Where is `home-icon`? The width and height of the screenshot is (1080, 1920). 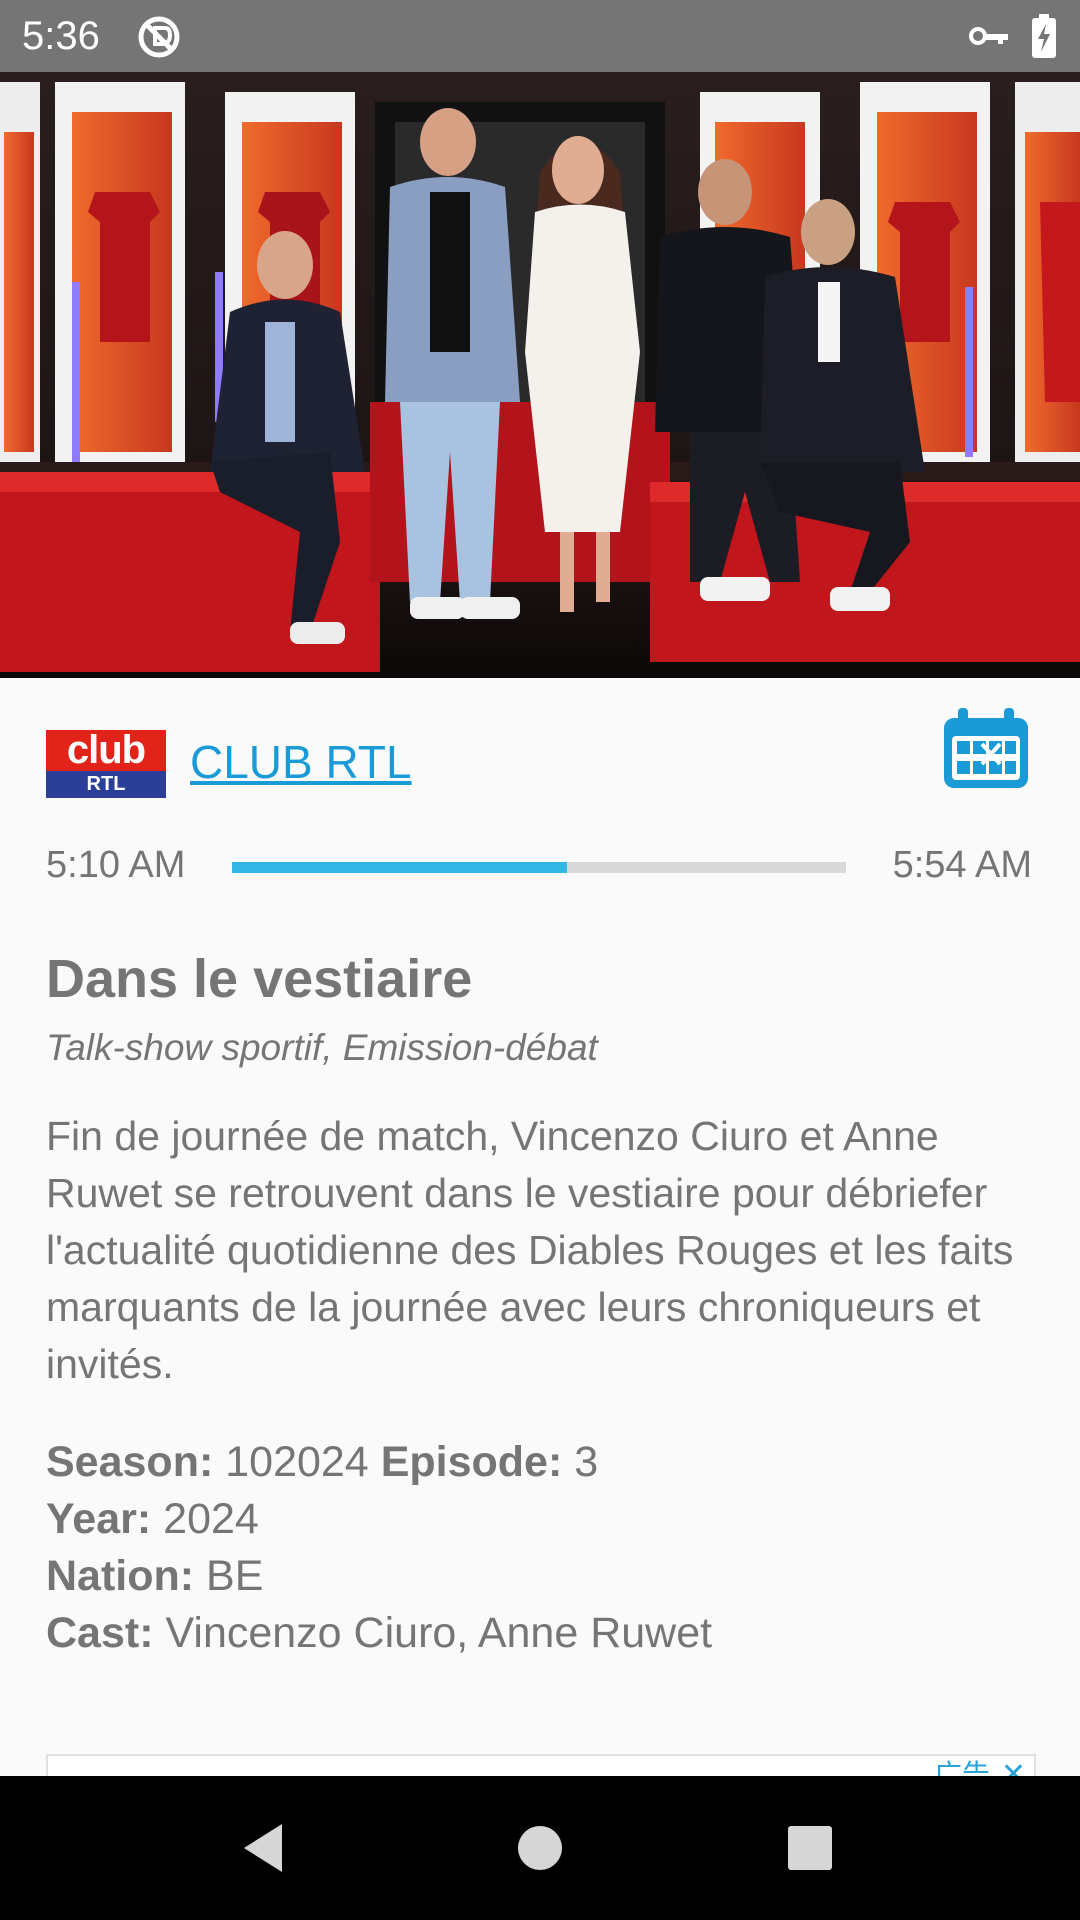
home-icon is located at coordinates (540, 1848).